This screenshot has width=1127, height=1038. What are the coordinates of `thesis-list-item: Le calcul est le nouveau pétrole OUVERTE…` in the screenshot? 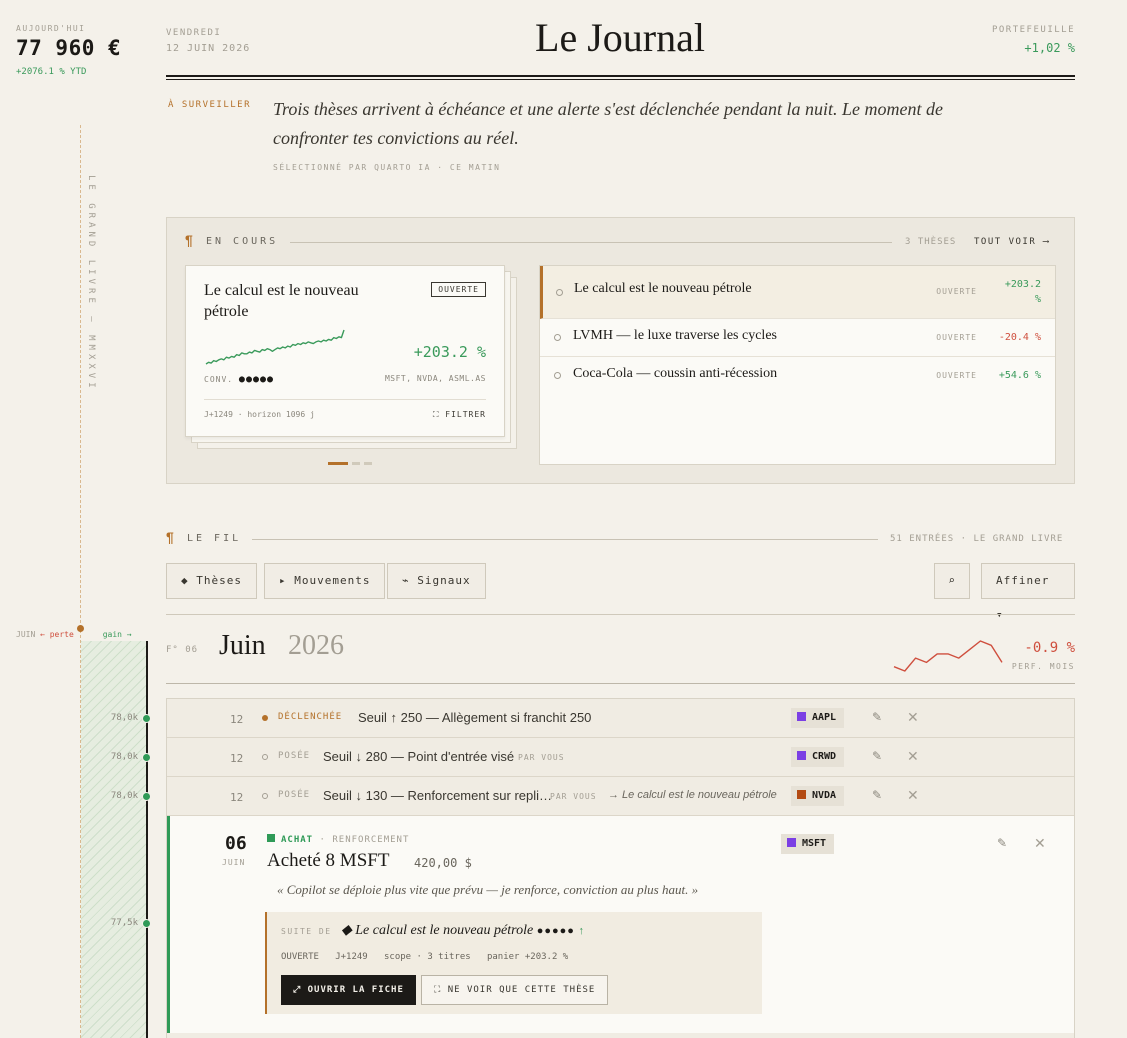 It's located at (797, 292).